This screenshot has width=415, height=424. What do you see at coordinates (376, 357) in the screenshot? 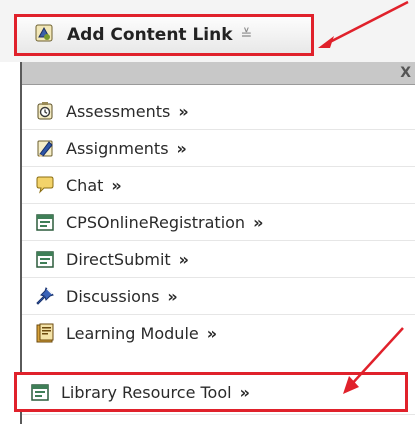
I see `annotation-arrow-bottom` at bounding box center [376, 357].